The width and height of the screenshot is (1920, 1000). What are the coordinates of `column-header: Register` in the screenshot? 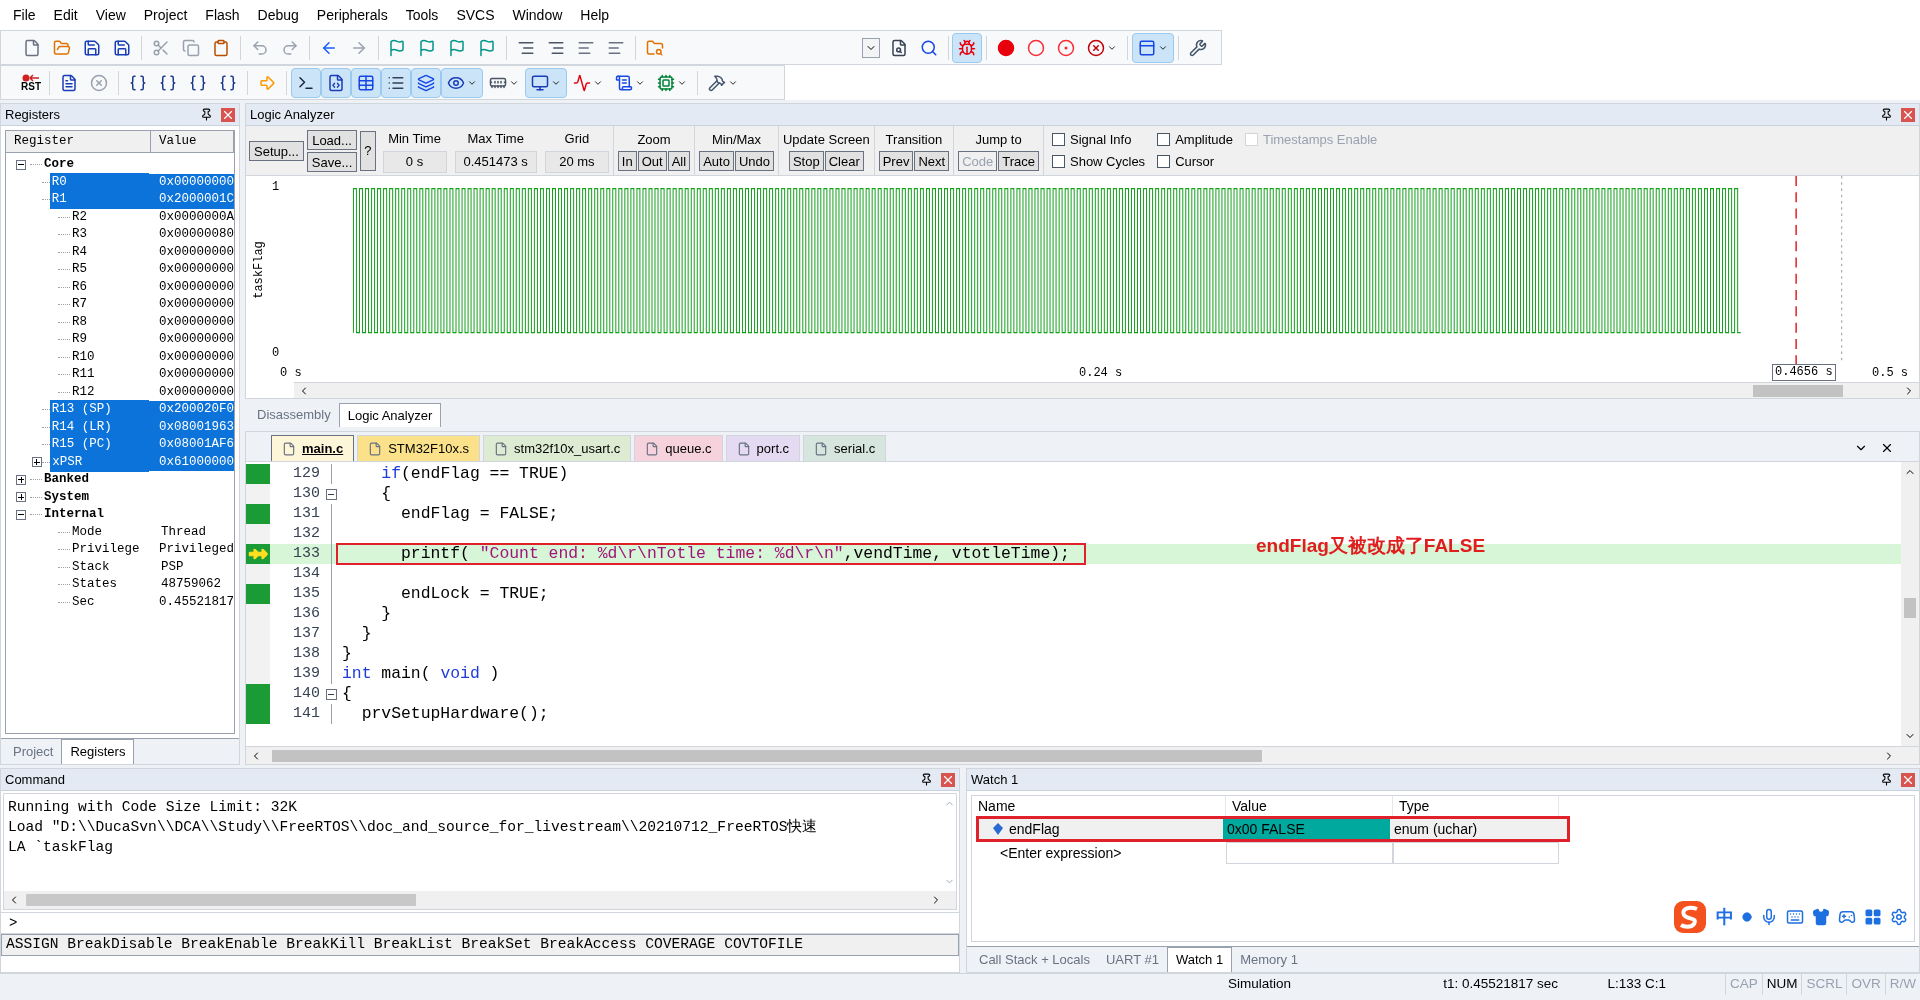 It's located at (78, 141).